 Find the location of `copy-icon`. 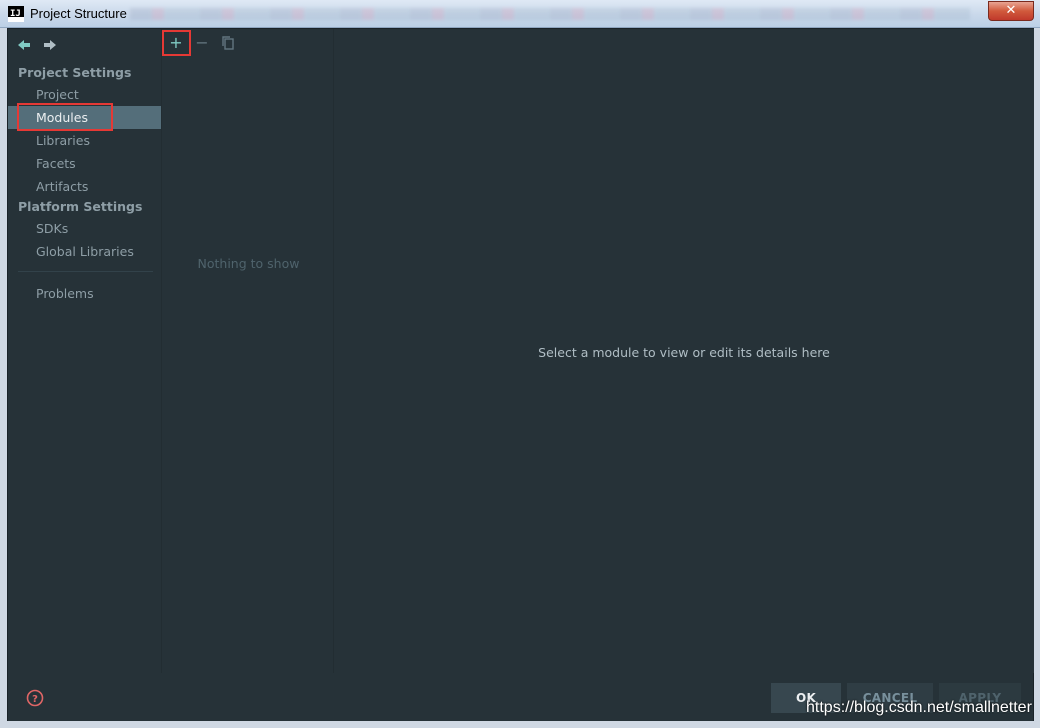

copy-icon is located at coordinates (228, 43).